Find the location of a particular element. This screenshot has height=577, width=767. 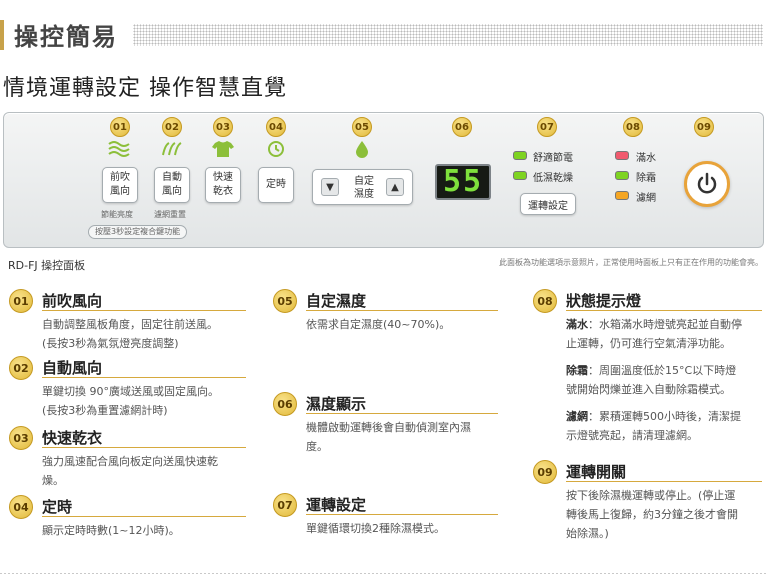

section-line: 機體啟動運轉後會自動偵測室內濕 is located at coordinates (388, 427).